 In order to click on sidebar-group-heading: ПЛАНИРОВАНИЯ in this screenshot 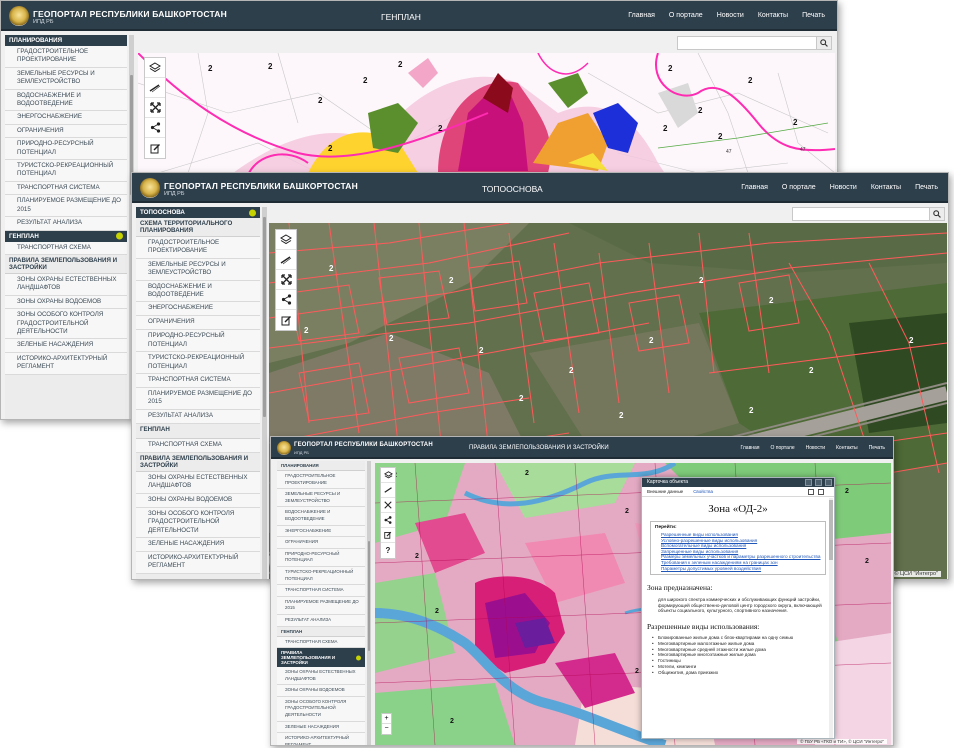, I will do `click(321, 466)`.